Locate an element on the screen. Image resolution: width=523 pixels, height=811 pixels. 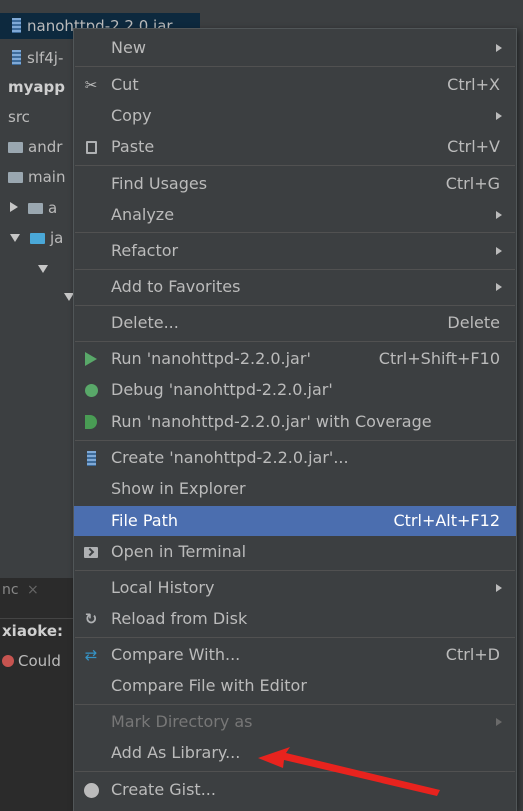
run-tab: nc × is located at coordinates (20, 590).